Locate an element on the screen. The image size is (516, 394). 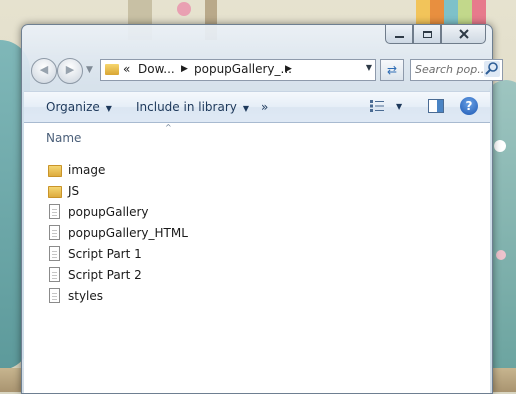
list-item-file: Script Part 1 is located at coordinates (118, 253).